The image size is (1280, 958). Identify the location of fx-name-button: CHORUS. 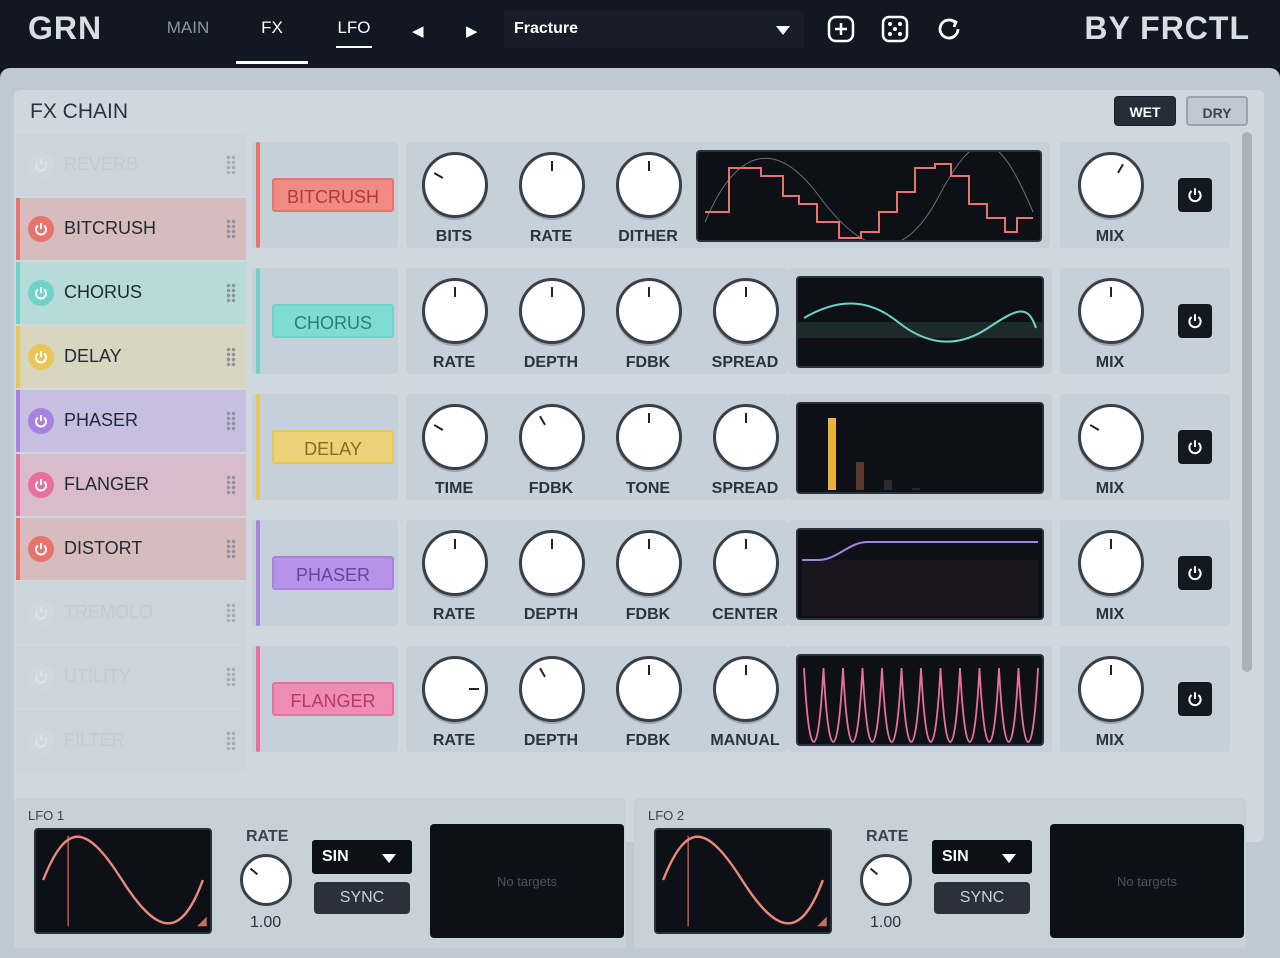
(333, 321).